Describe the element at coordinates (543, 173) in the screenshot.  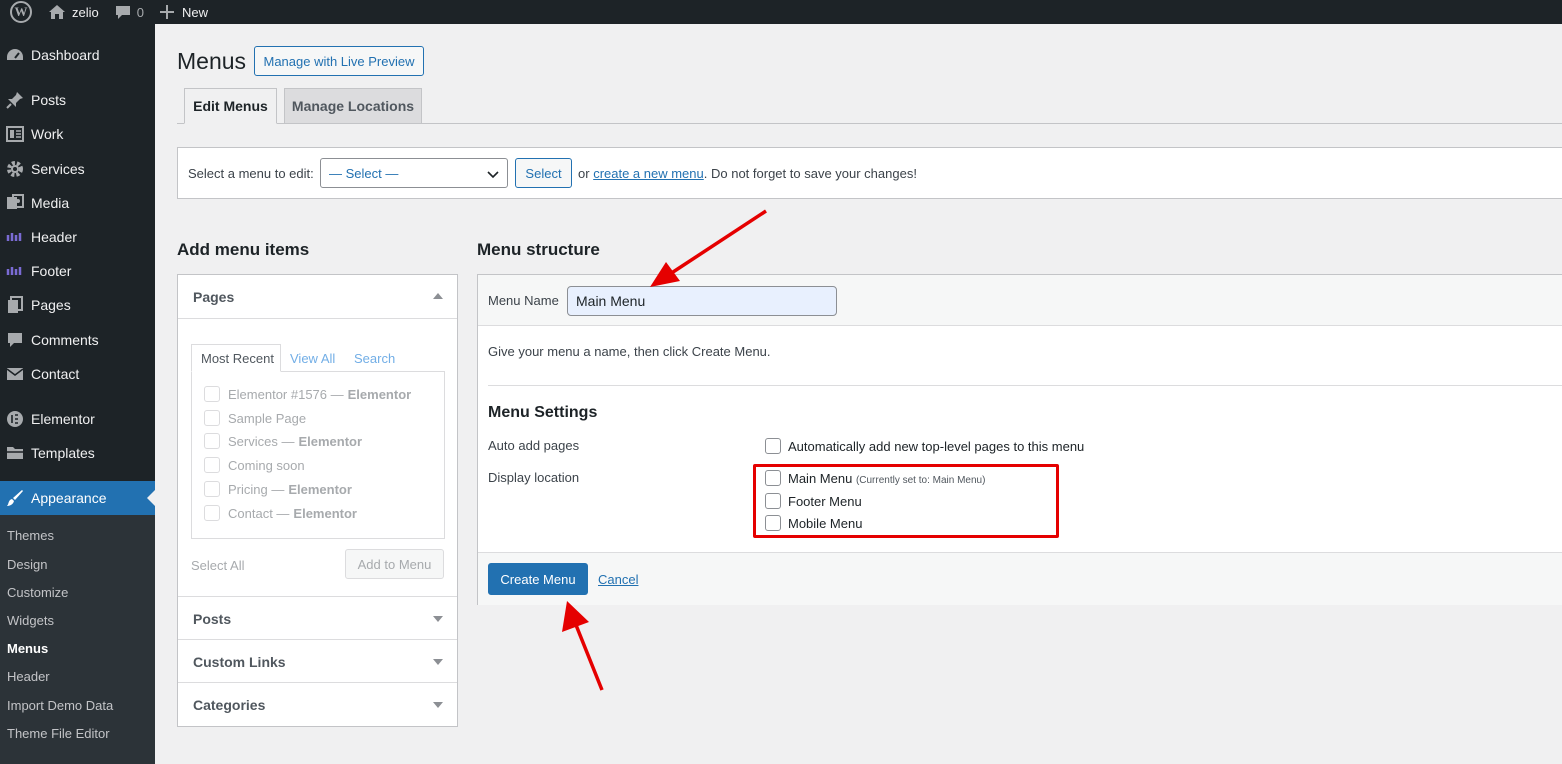
I see `select-button: Select` at that location.